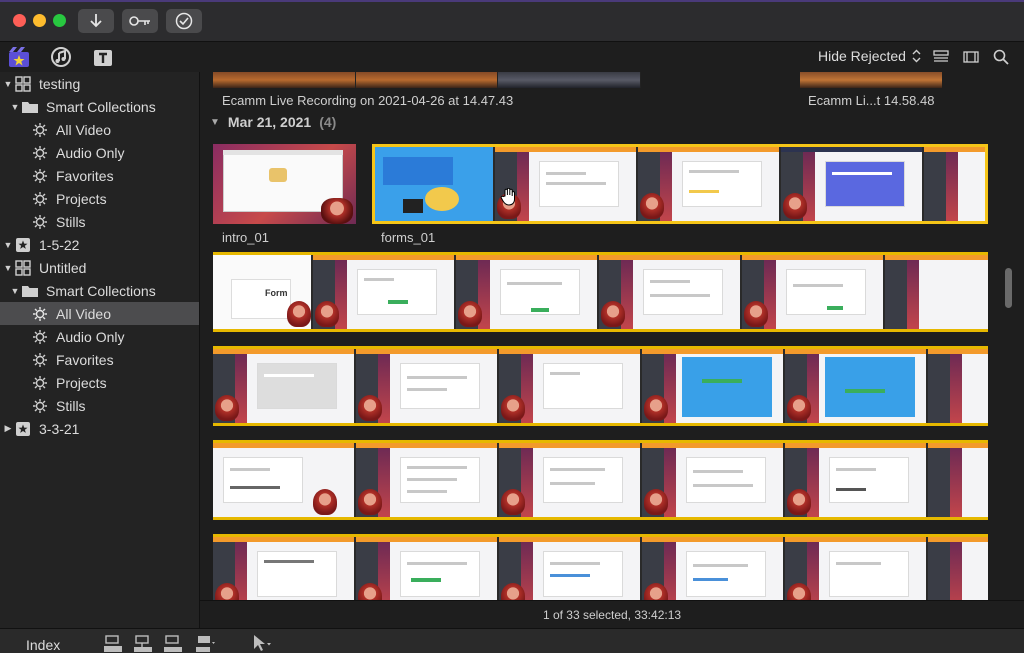  I want to click on clip-filmstrip-row: Form, so click(600, 292).